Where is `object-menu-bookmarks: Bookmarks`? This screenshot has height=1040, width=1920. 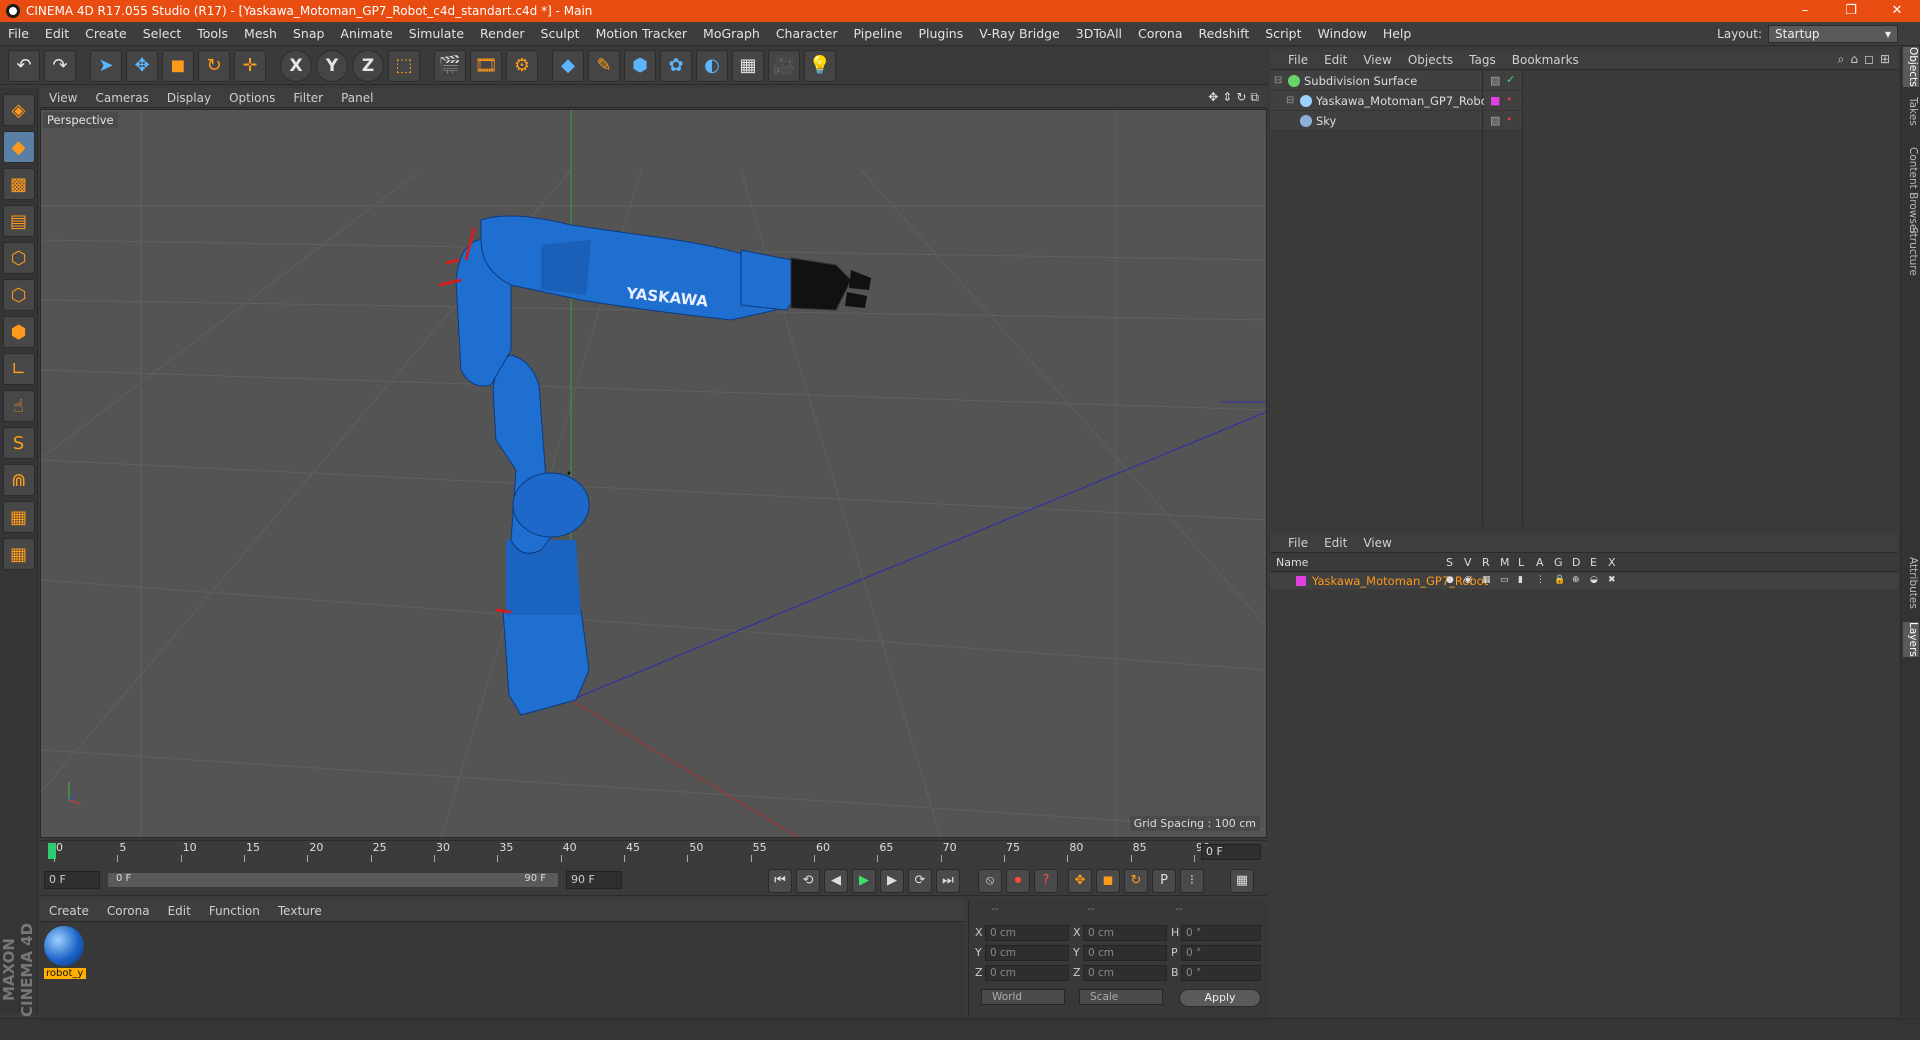 object-menu-bookmarks: Bookmarks is located at coordinates (1545, 60).